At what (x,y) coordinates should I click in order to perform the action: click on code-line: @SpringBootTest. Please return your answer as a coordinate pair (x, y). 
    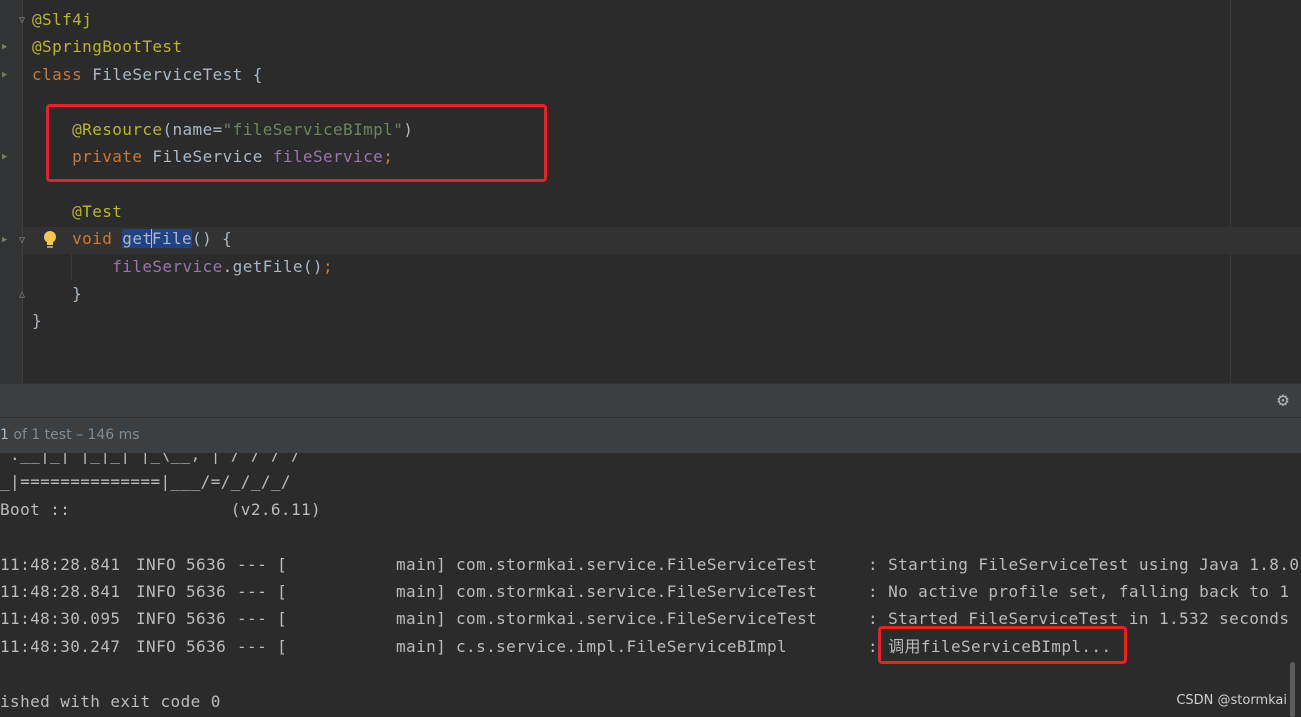
    Looking at the image, I should click on (107, 46).